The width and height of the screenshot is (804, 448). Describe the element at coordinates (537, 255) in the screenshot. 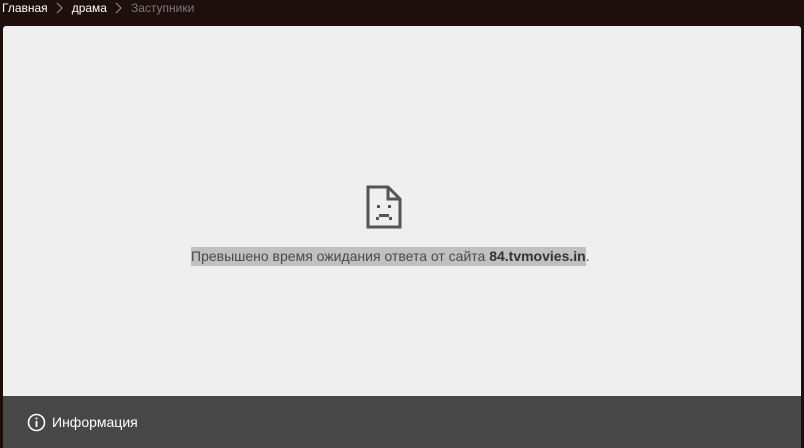

I see `error-host: 84.tvmovies.in` at that location.